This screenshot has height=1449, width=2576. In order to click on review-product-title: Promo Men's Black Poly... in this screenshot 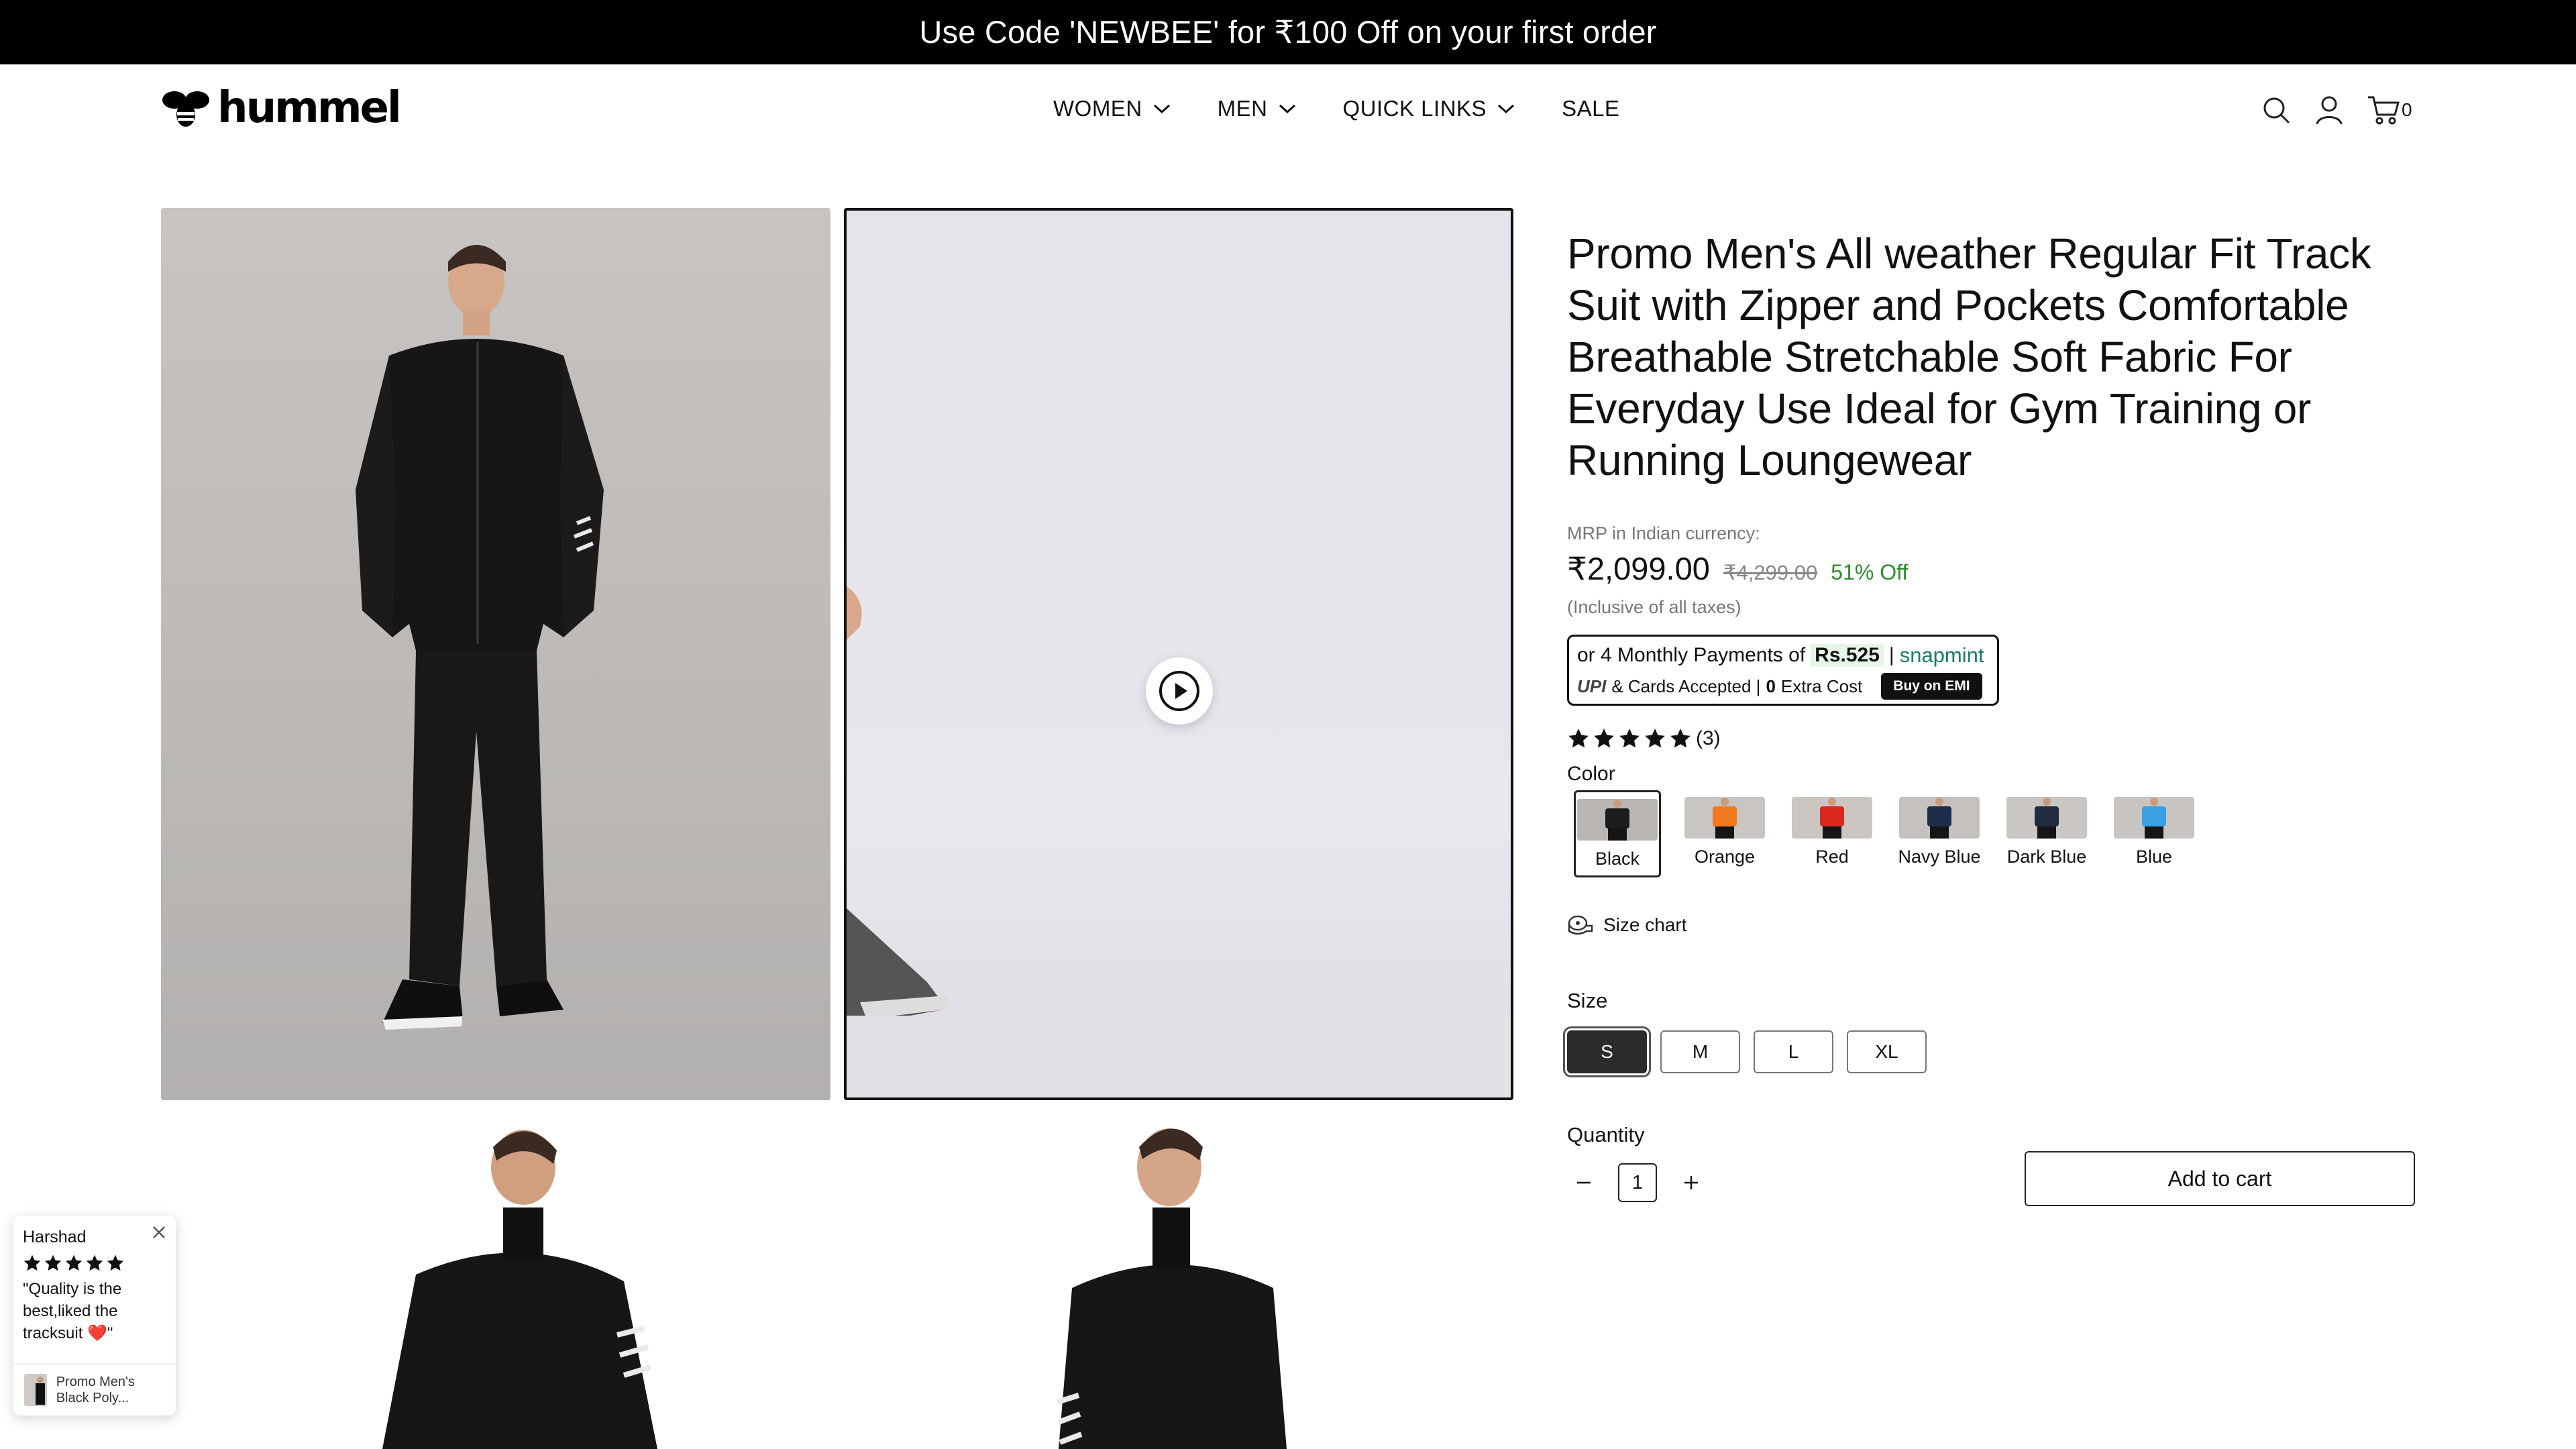, I will do `click(95, 1390)`.